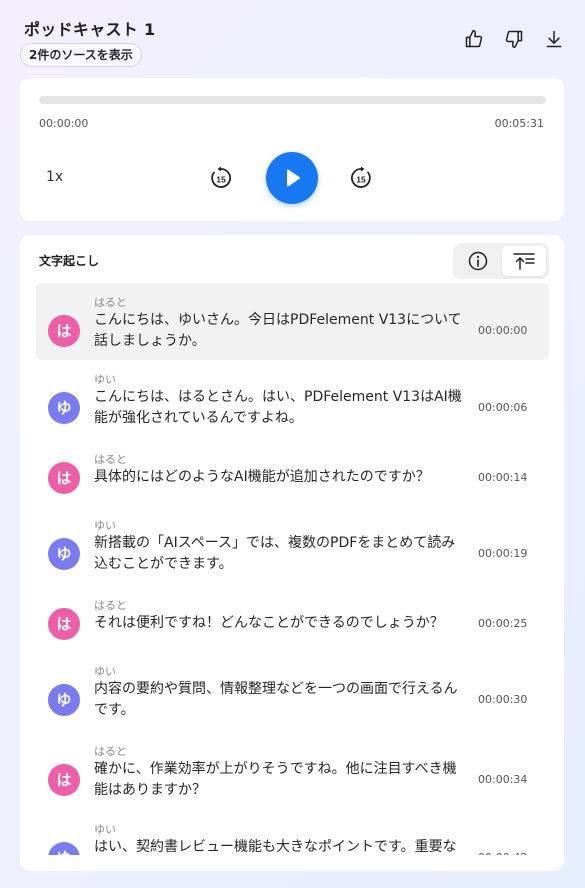 Image resolution: width=585 pixels, height=888 pixels. I want to click on transcript-entry: は はるとそれは便利ですね！どんなことができるのでしょうか？ 00:00:25, so click(292, 623).